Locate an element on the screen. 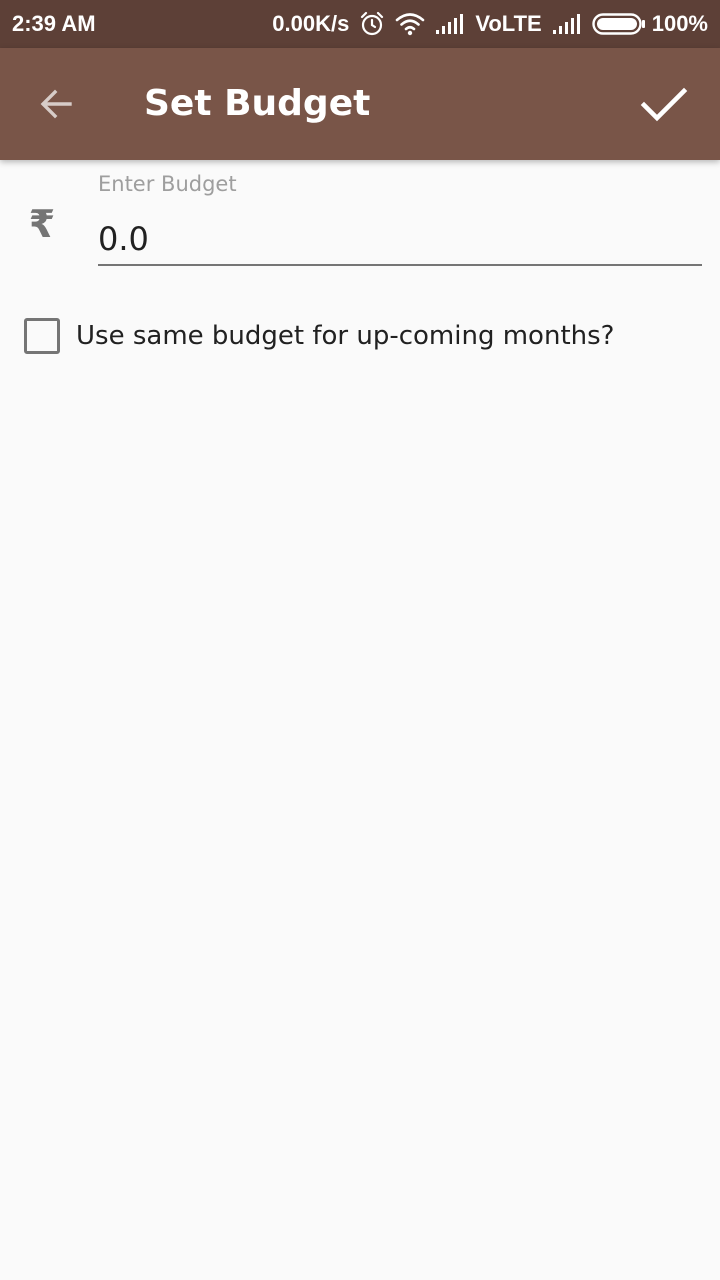  save-button is located at coordinates (664, 104).